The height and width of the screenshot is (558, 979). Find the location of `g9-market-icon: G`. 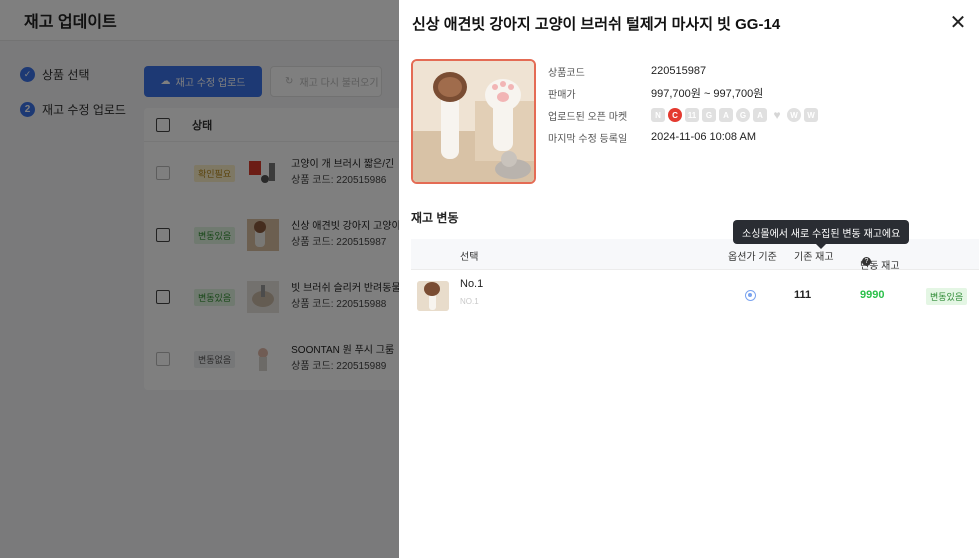

g9-market-icon: G is located at coordinates (743, 115).